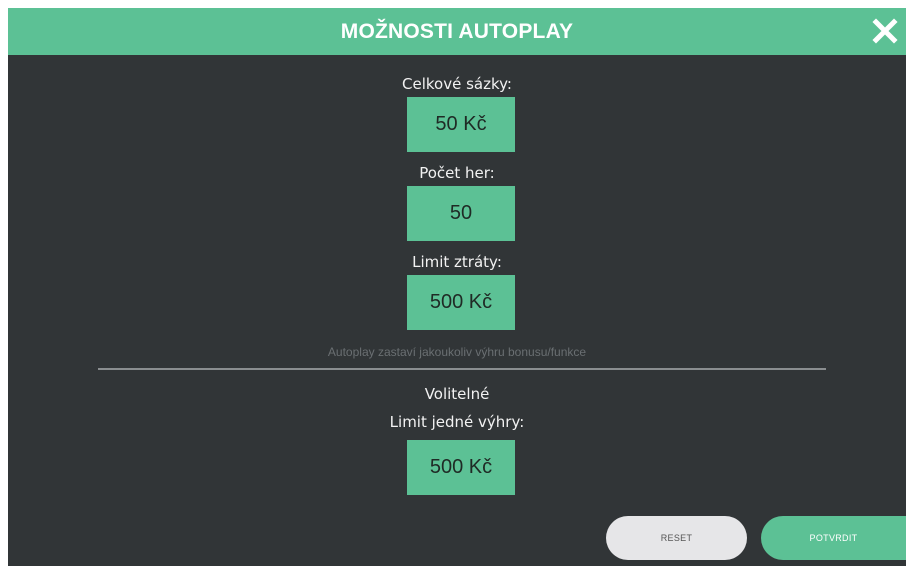  I want to click on total-bet-label: Celkové sázky:, so click(457, 84).